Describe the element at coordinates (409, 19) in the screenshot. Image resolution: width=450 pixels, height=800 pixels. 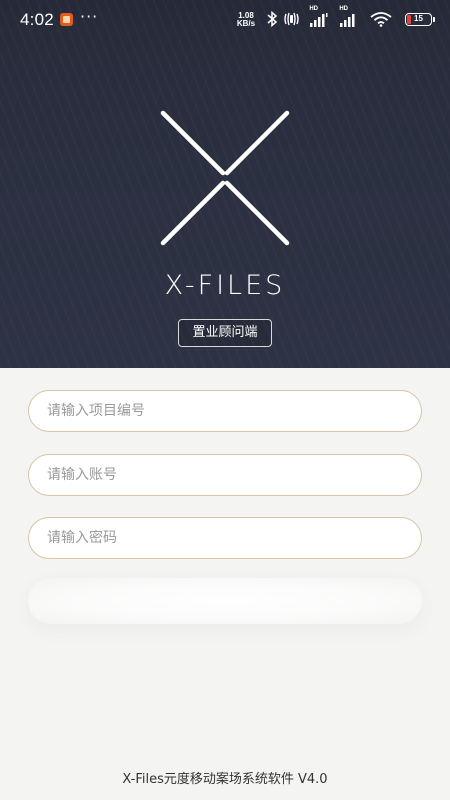
I see `battery-fill` at that location.